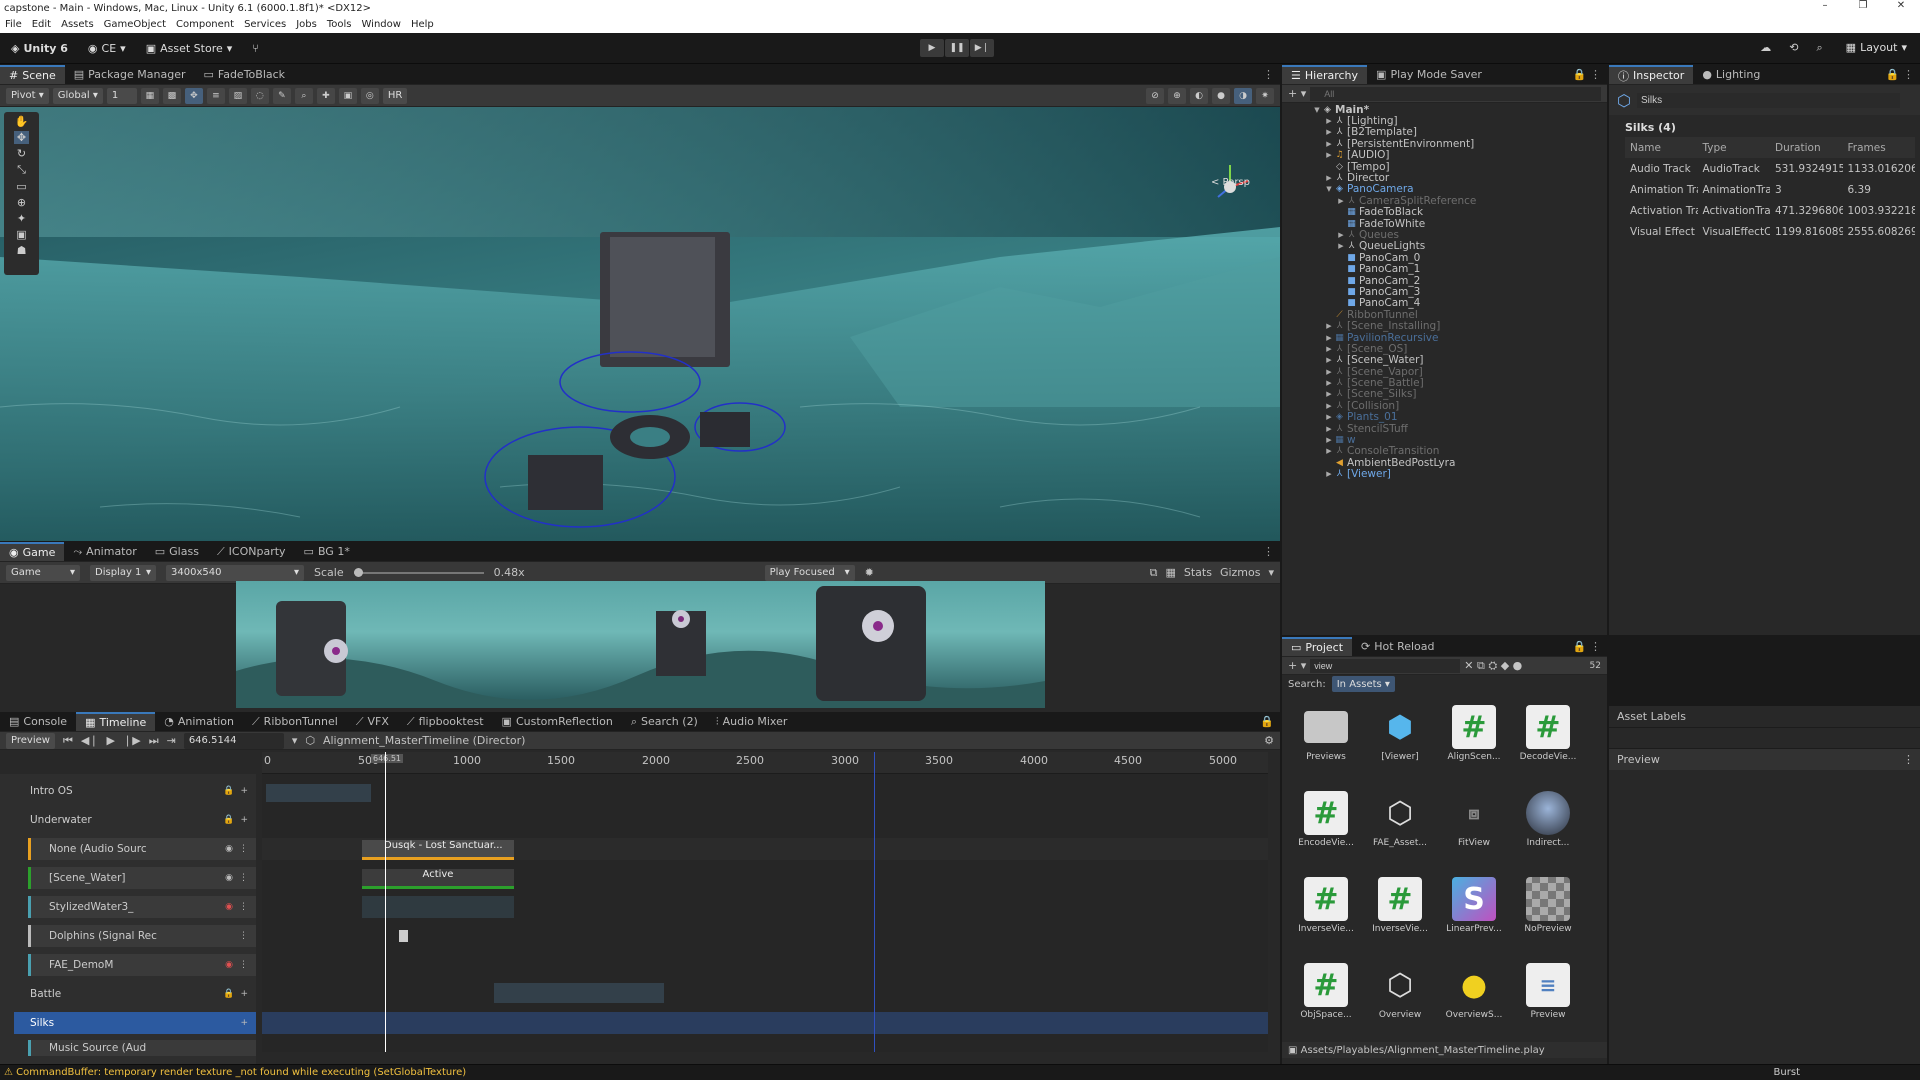 The width and height of the screenshot is (1920, 1080). I want to click on hier-item: ▶ ⅄ [PersistentEnvironment], so click(1444, 144).